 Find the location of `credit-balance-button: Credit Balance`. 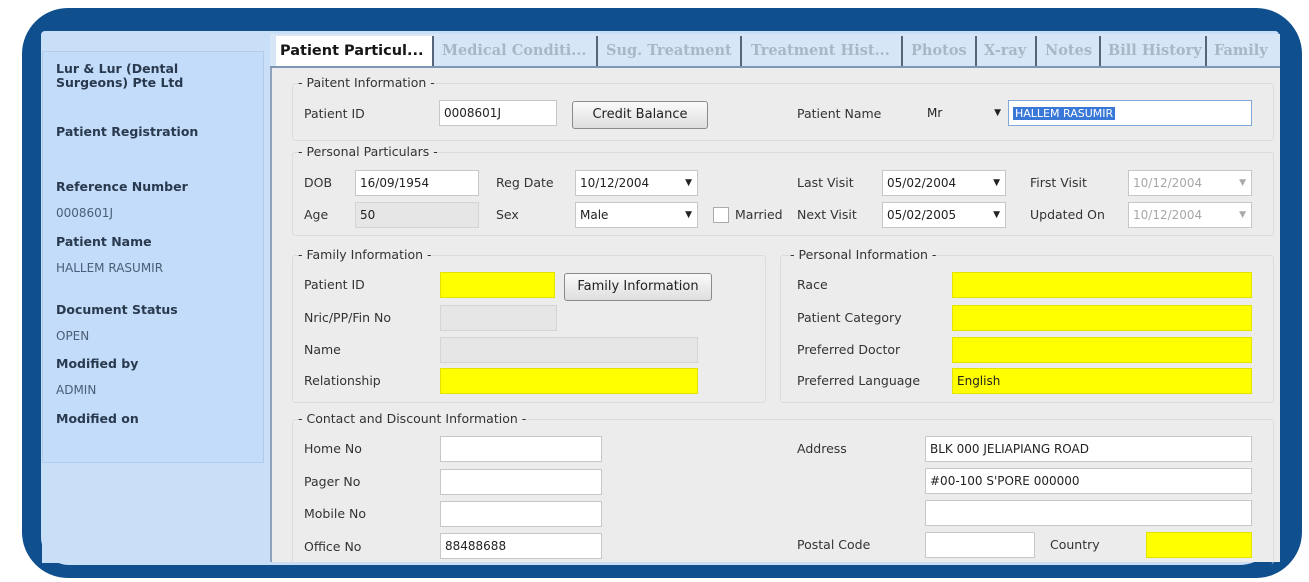

credit-balance-button: Credit Balance is located at coordinates (640, 115).